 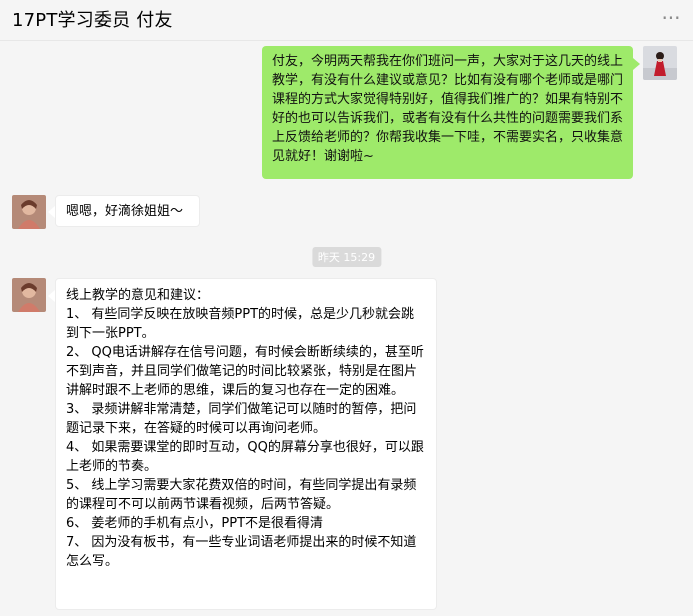 What do you see at coordinates (138, 295) in the screenshot?
I see `message-heading: 线上教学的意见和建议：` at bounding box center [138, 295].